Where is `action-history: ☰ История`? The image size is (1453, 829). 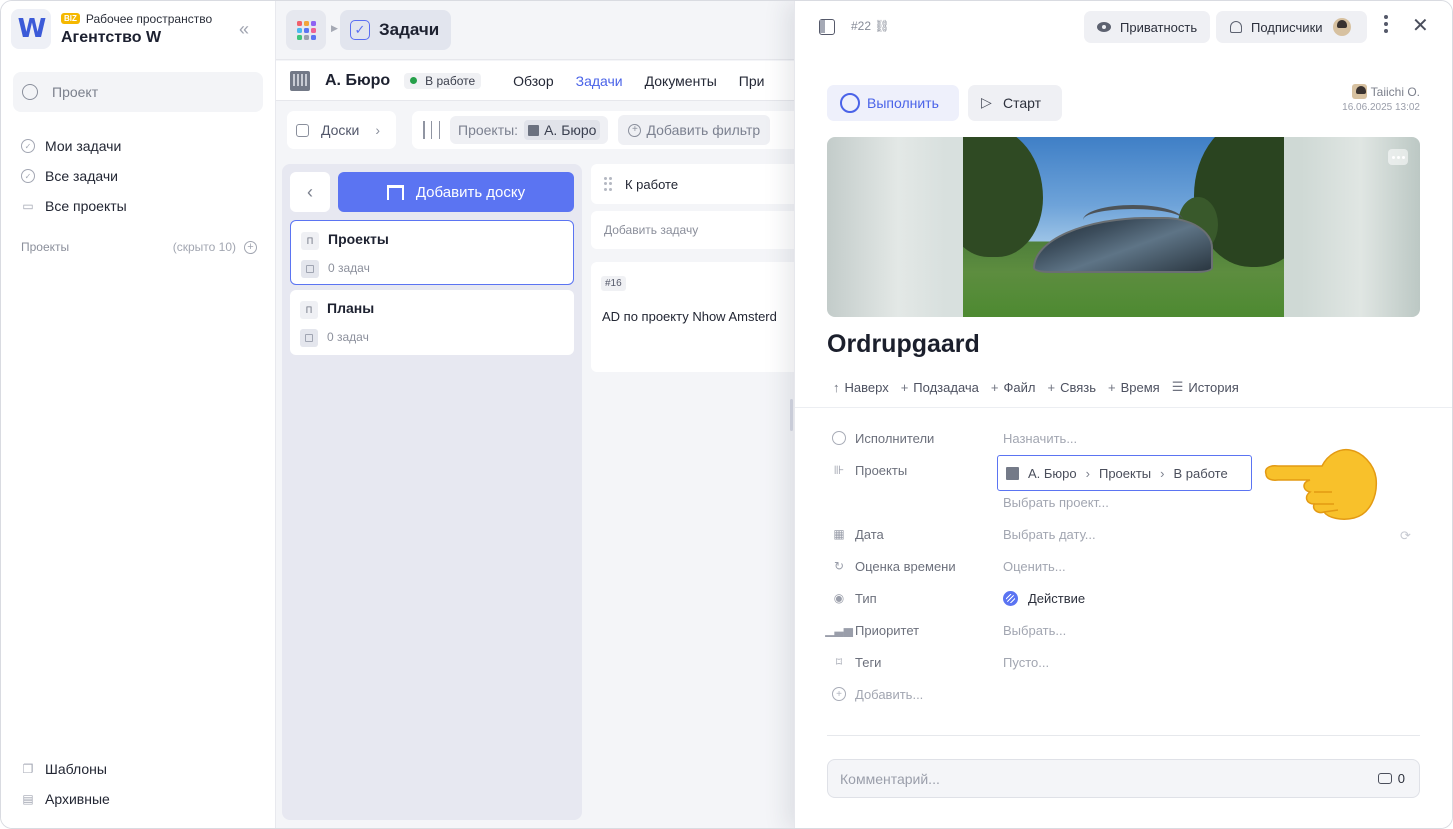 action-history: ☰ История is located at coordinates (1205, 387).